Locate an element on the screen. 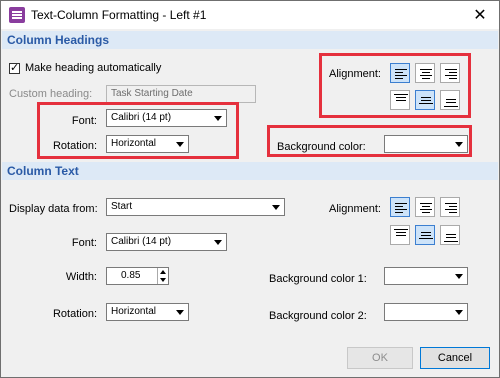  text-align-middle-button is located at coordinates (425, 235).